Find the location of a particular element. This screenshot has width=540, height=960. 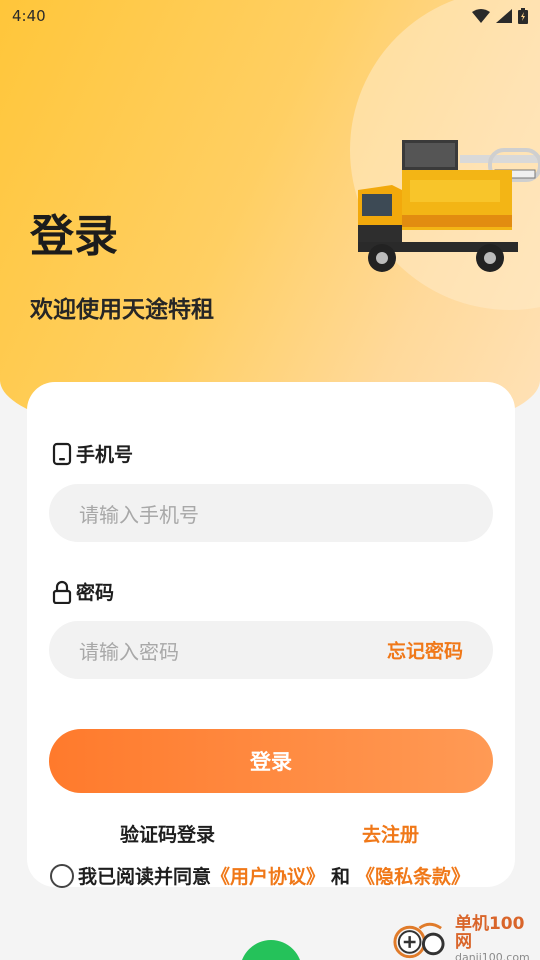

agree-and-text: 和 is located at coordinates (341, 877).